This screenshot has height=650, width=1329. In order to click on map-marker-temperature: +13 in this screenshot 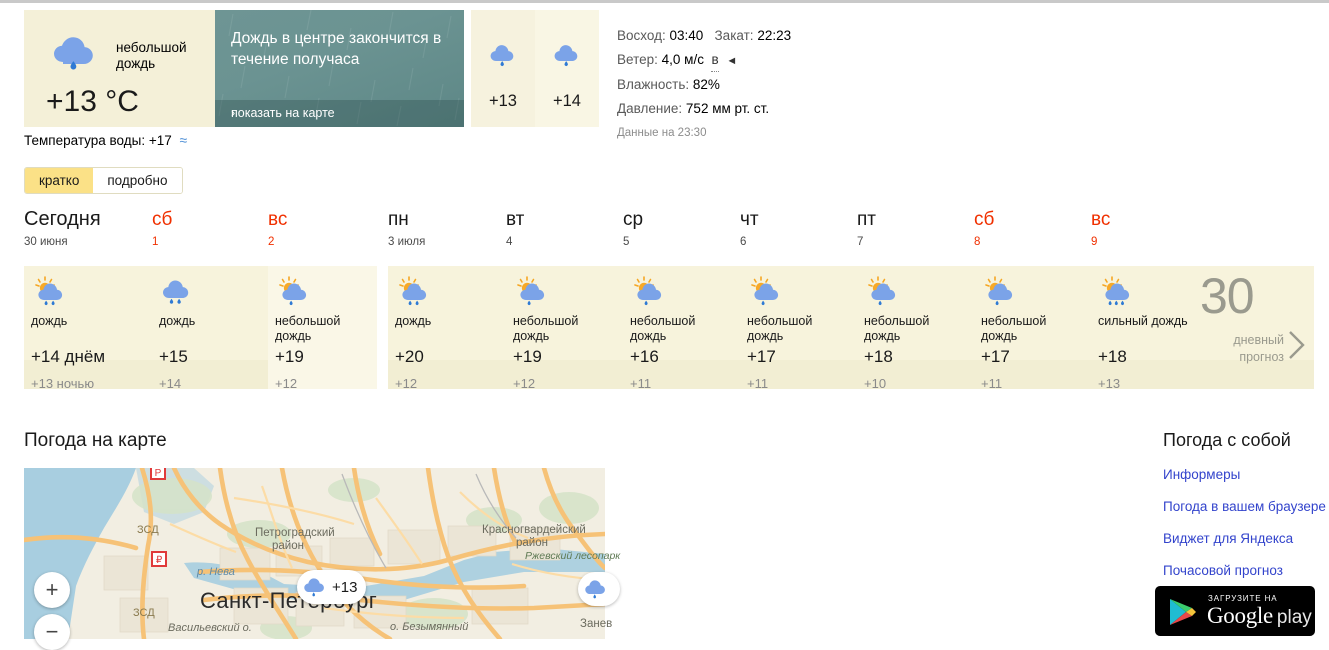, I will do `click(345, 587)`.